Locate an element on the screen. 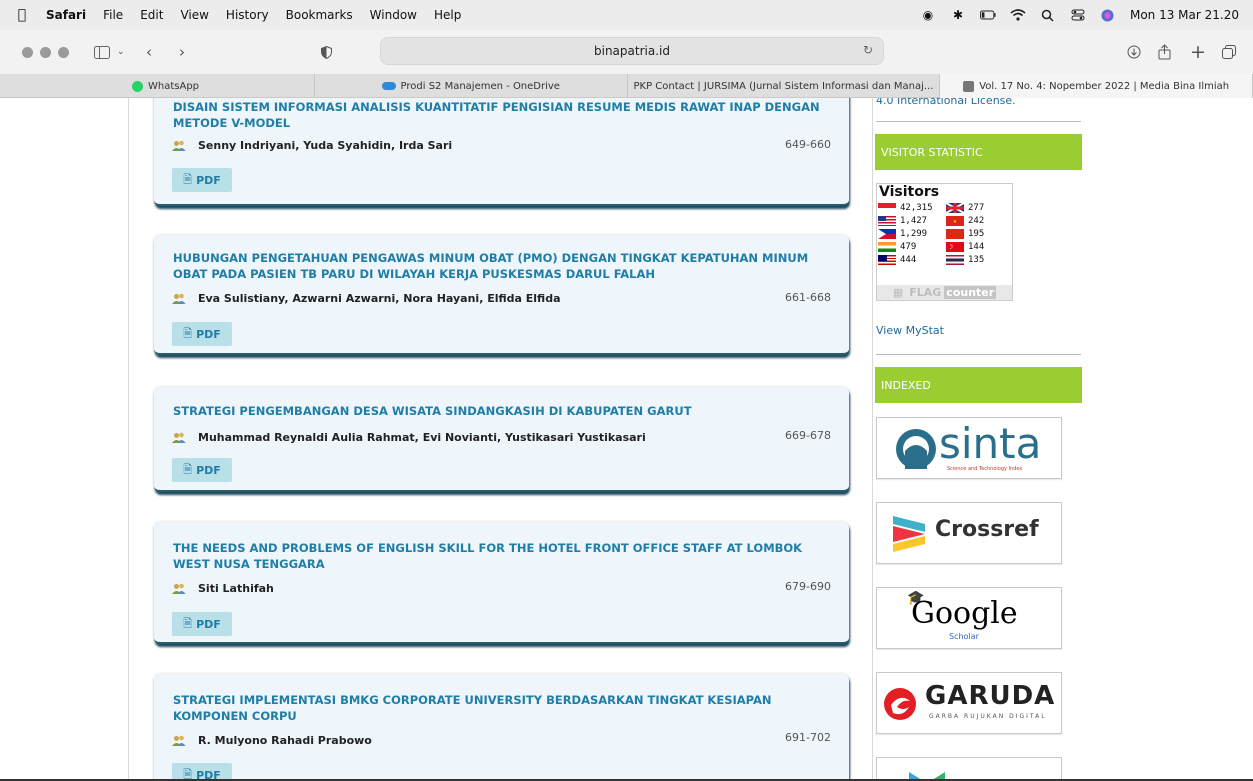  thailand-flag-icon is located at coordinates (955, 260).